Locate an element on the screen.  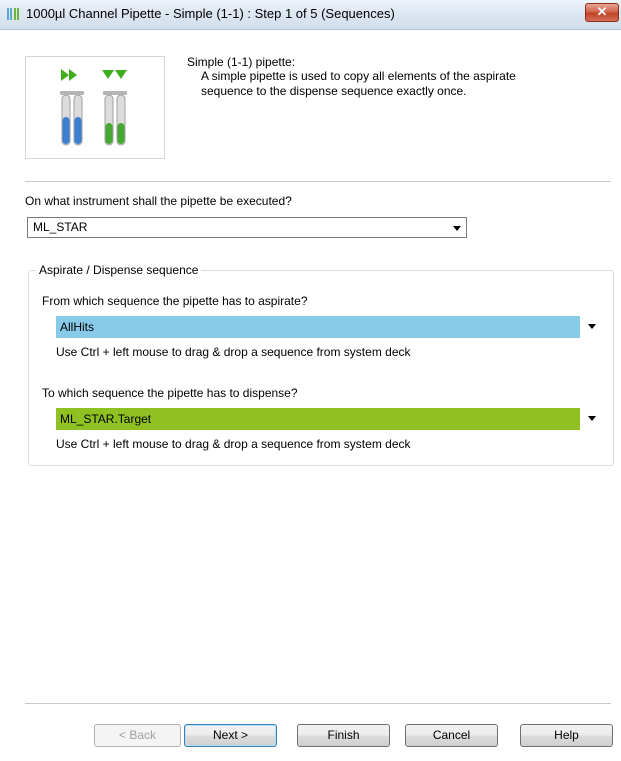
dispense-sequence-select: ML_STAR.Target is located at coordinates (330, 419).